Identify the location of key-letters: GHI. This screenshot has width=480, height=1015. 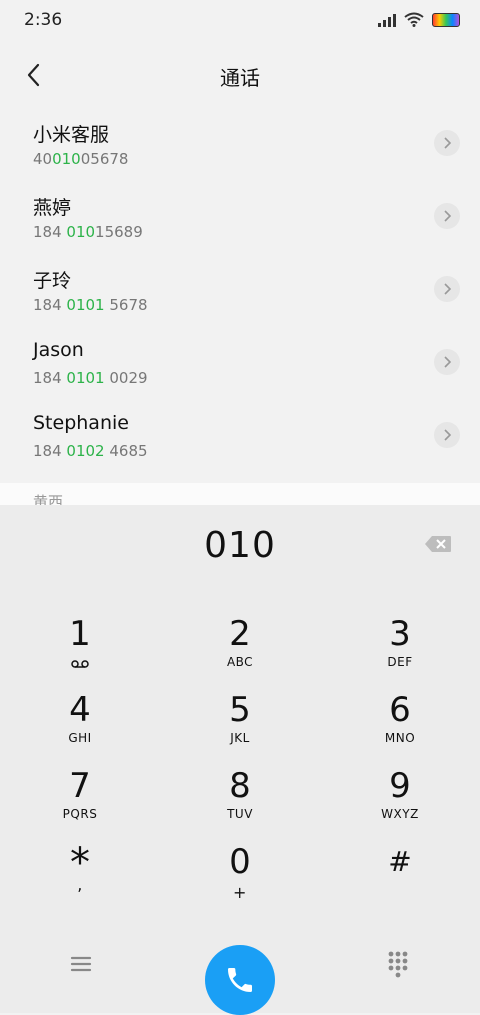
(80, 738).